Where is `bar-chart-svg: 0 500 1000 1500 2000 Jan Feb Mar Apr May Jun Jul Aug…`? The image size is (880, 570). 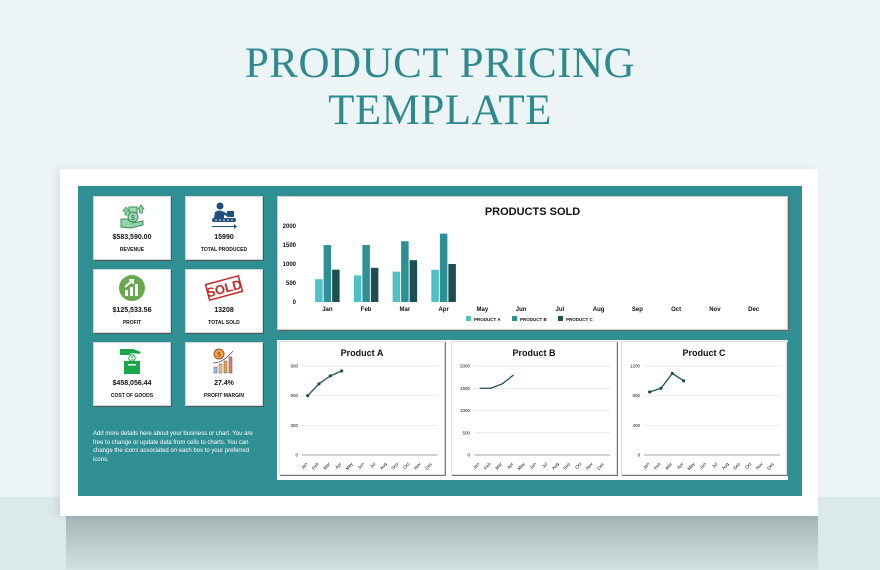
bar-chart-svg: 0 500 1000 1500 2000 Jan Feb Mar Apr May Jun Jul Aug… is located at coordinates (521, 273).